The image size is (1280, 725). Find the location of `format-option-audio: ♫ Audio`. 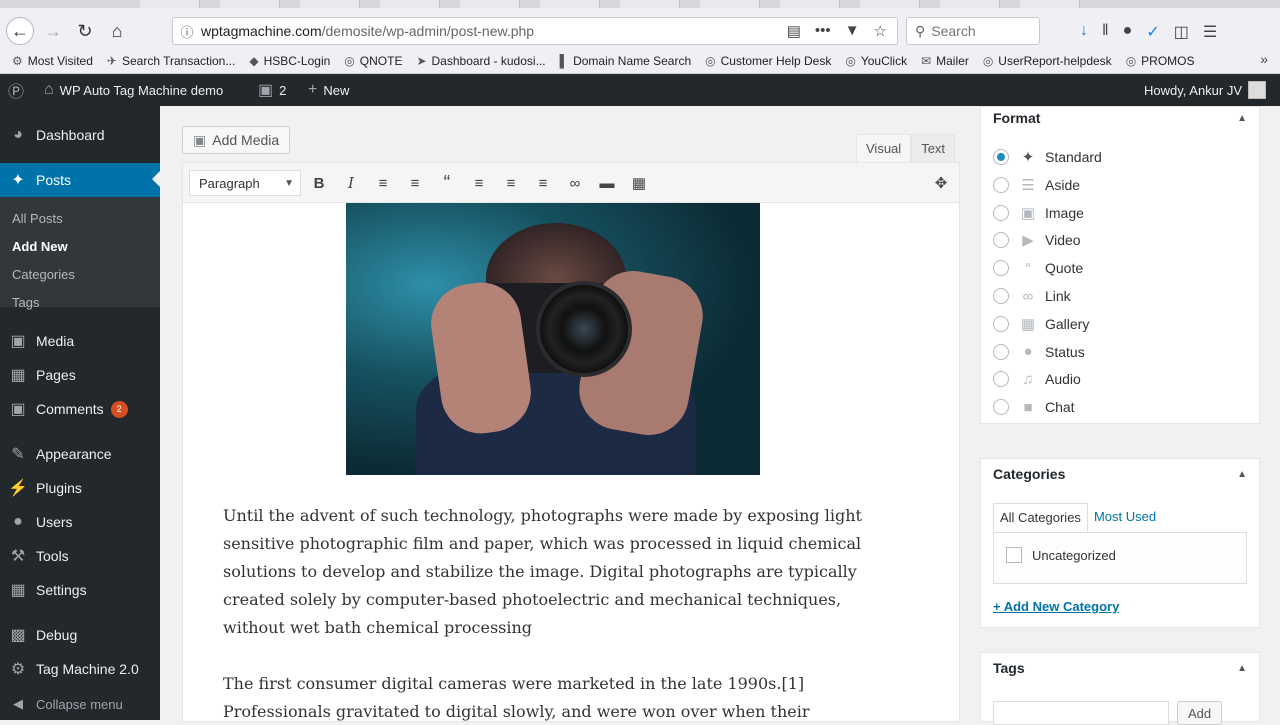

format-option-audio: ♫ Audio is located at coordinates (1037, 379).